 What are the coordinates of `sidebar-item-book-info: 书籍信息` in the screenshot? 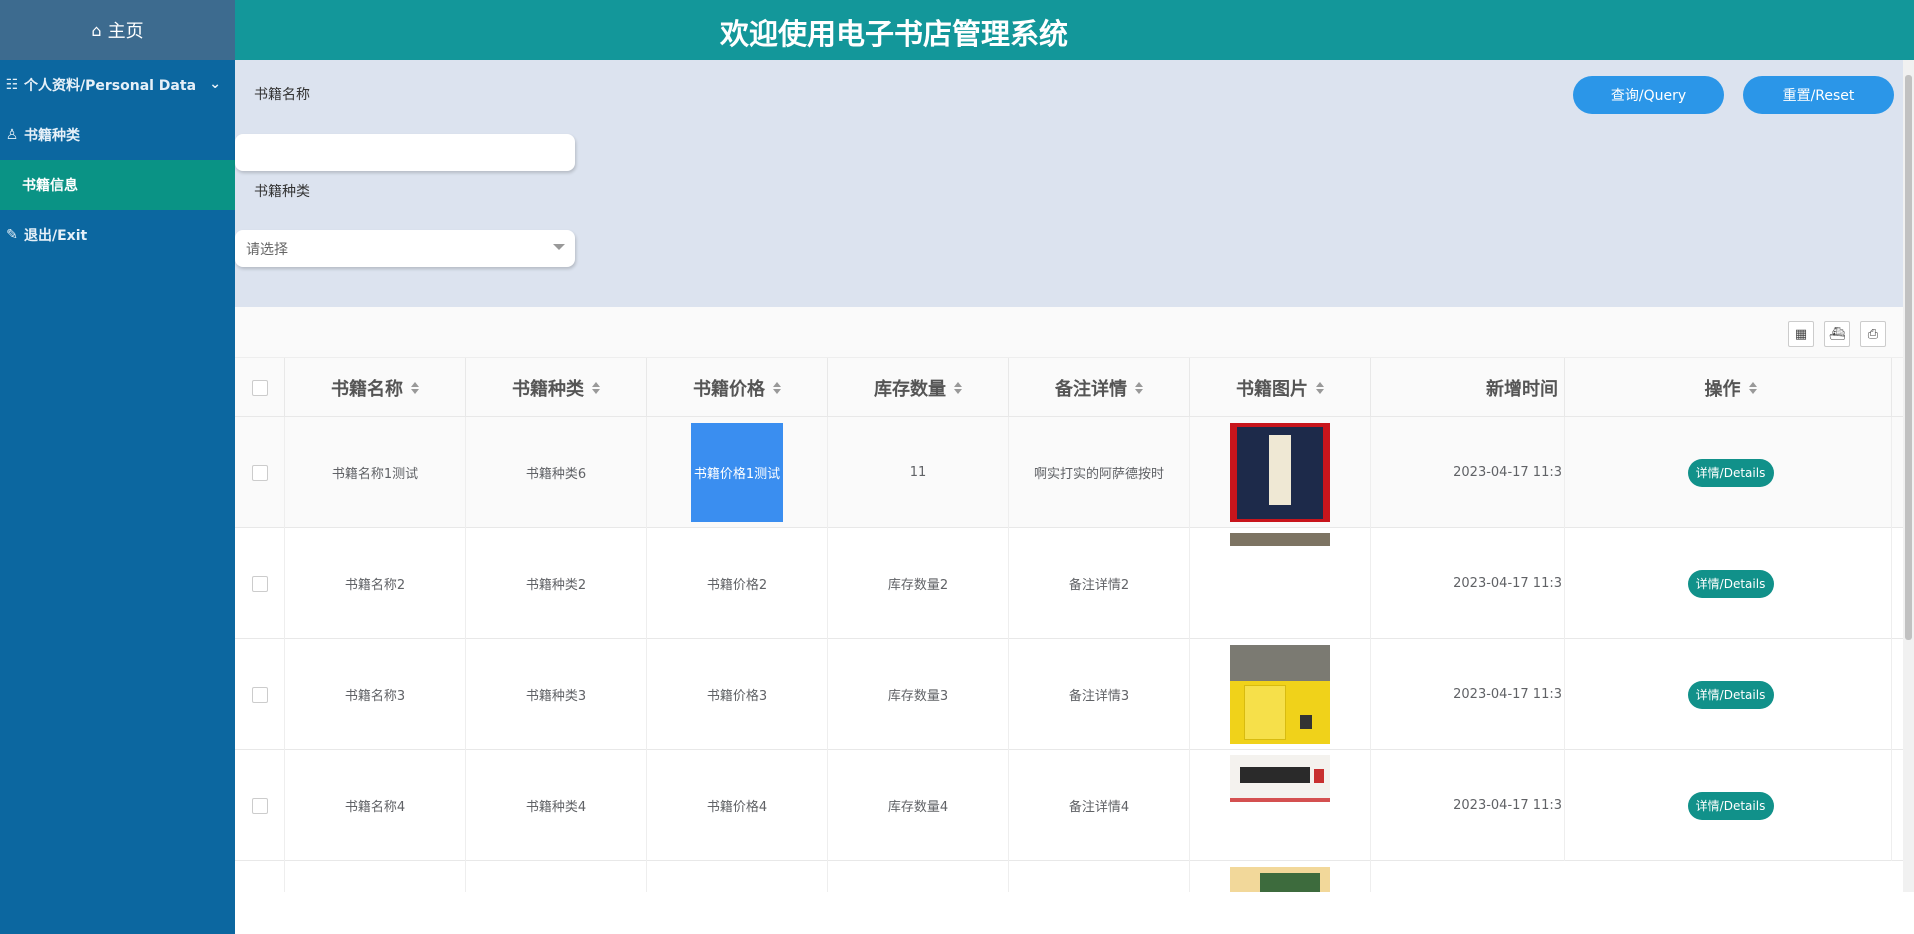 It's located at (117, 185).